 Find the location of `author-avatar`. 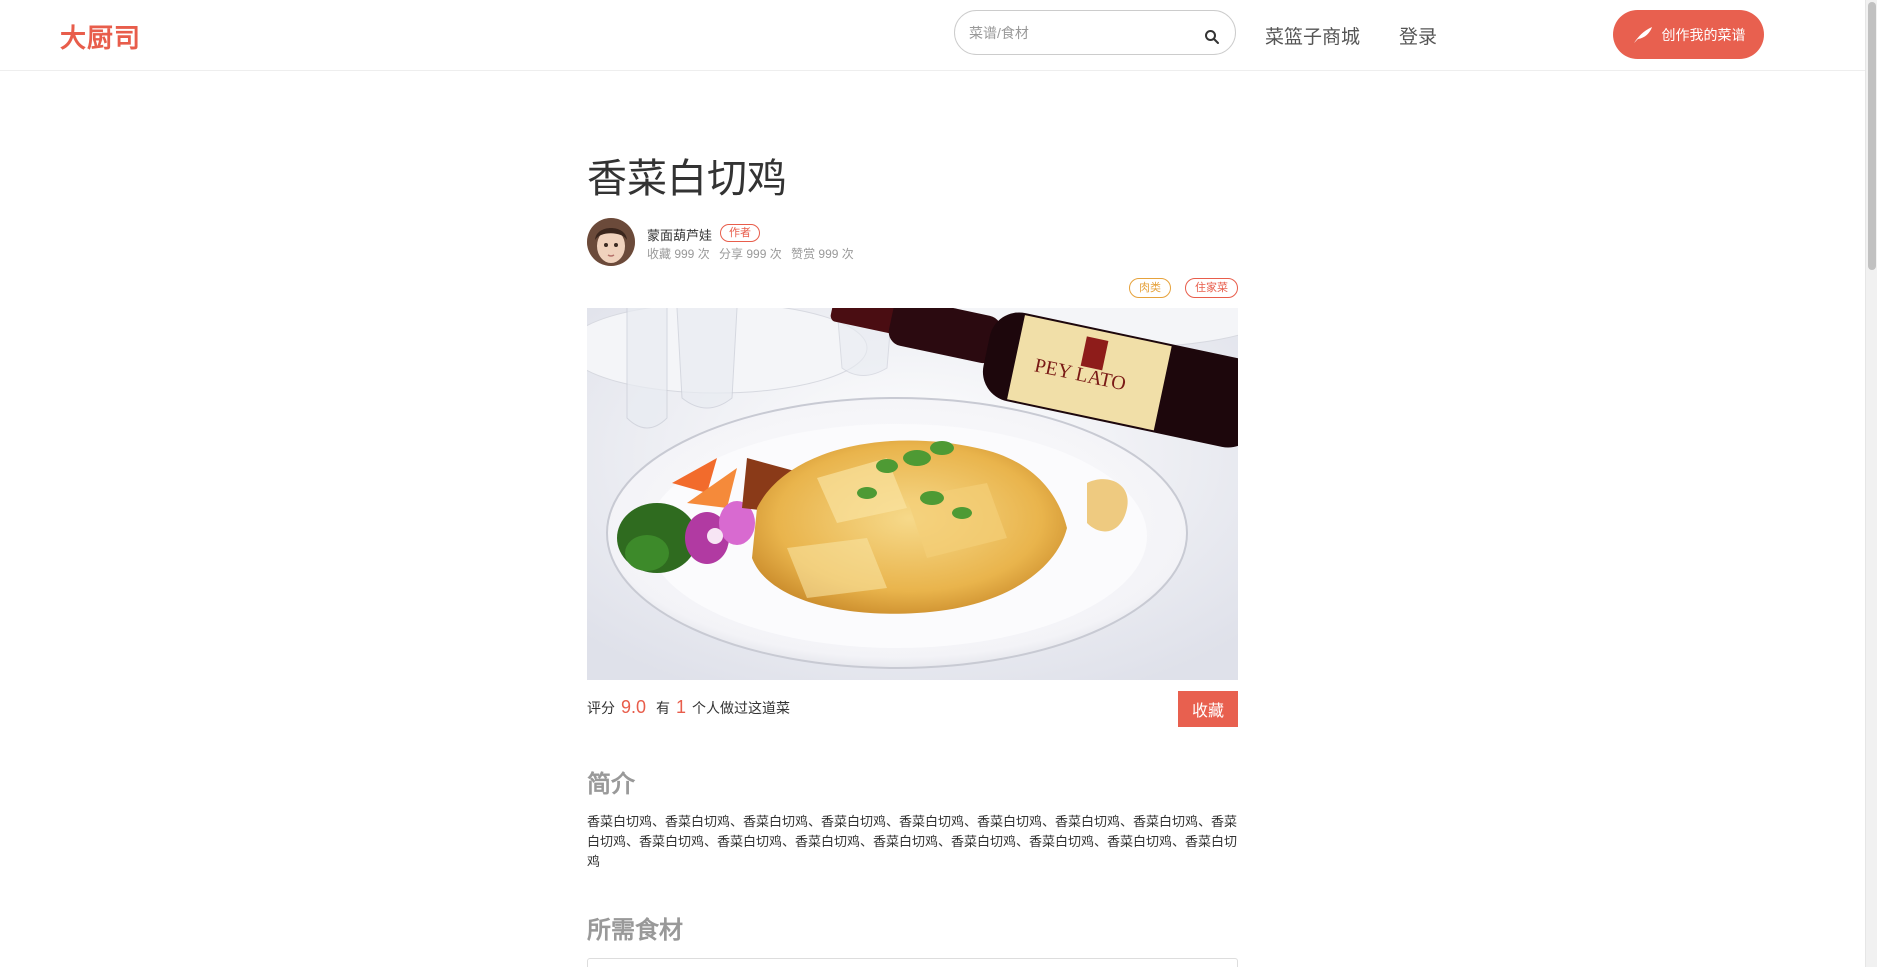

author-avatar is located at coordinates (611, 242).